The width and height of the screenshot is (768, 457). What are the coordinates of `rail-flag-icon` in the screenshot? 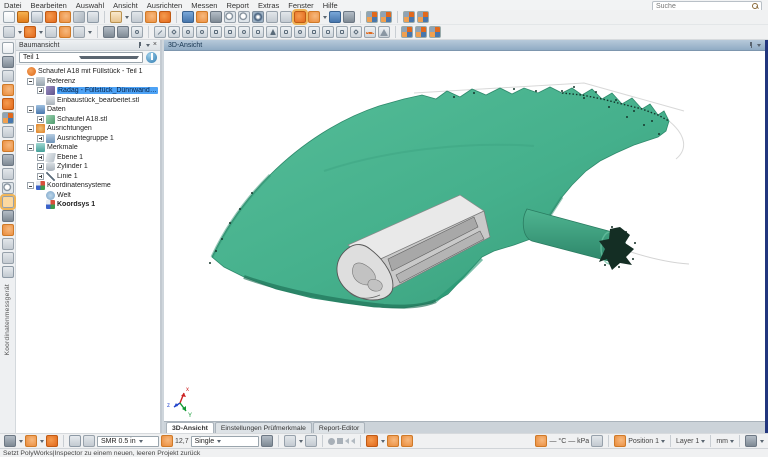 It's located at (7, 230).